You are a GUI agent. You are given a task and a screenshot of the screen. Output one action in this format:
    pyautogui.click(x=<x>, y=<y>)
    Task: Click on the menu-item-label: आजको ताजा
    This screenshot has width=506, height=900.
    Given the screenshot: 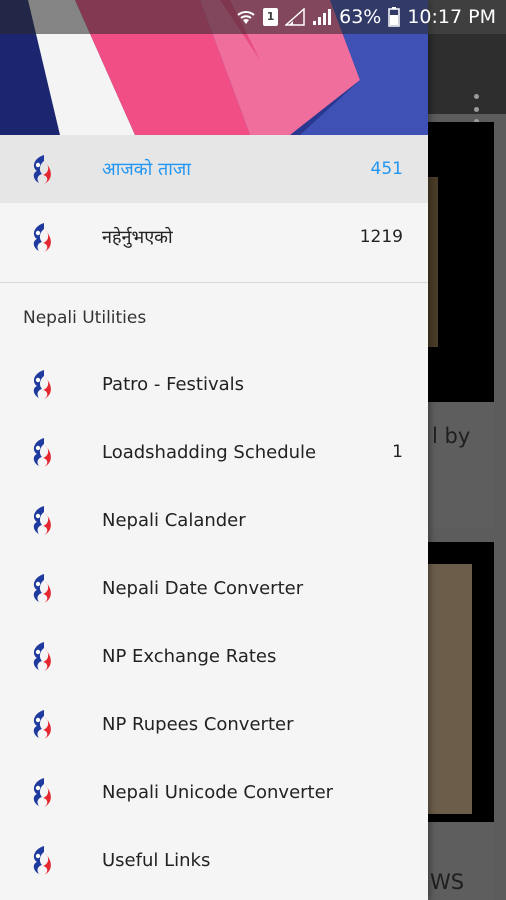 What is the action you would take?
    pyautogui.click(x=146, y=169)
    